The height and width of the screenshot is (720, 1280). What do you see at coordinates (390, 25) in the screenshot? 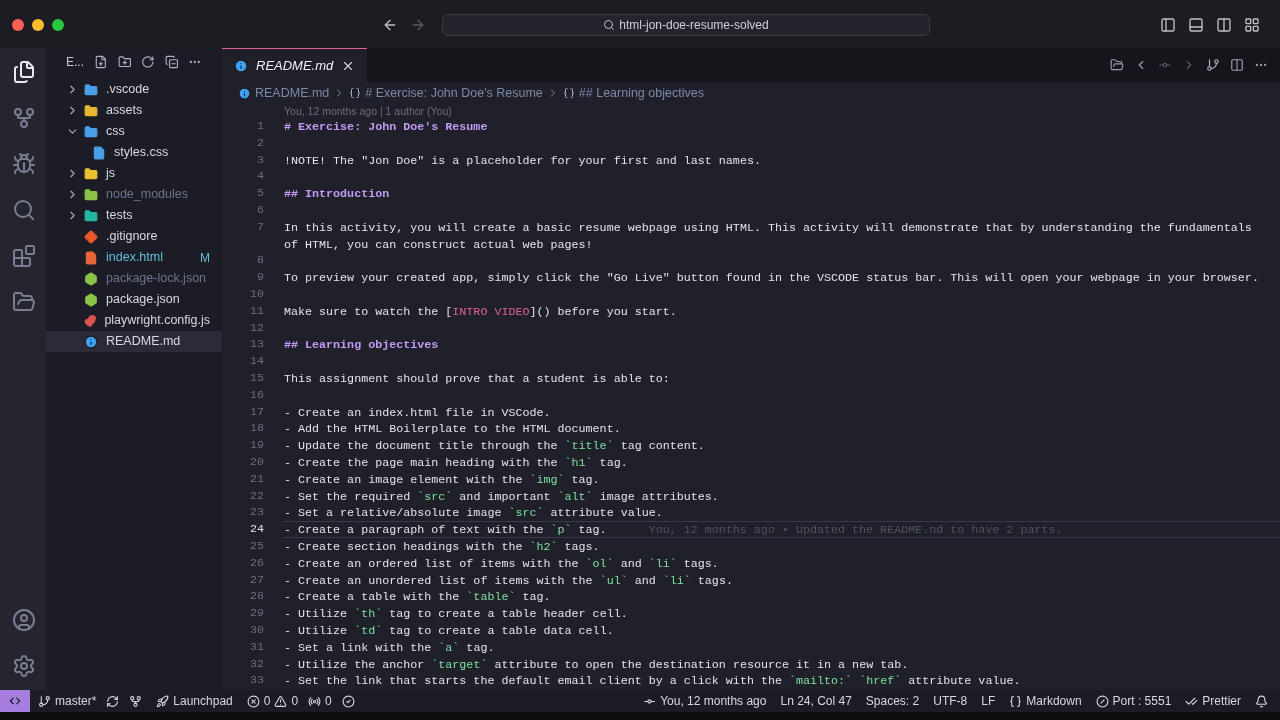
I see `back-arrow-icon` at bounding box center [390, 25].